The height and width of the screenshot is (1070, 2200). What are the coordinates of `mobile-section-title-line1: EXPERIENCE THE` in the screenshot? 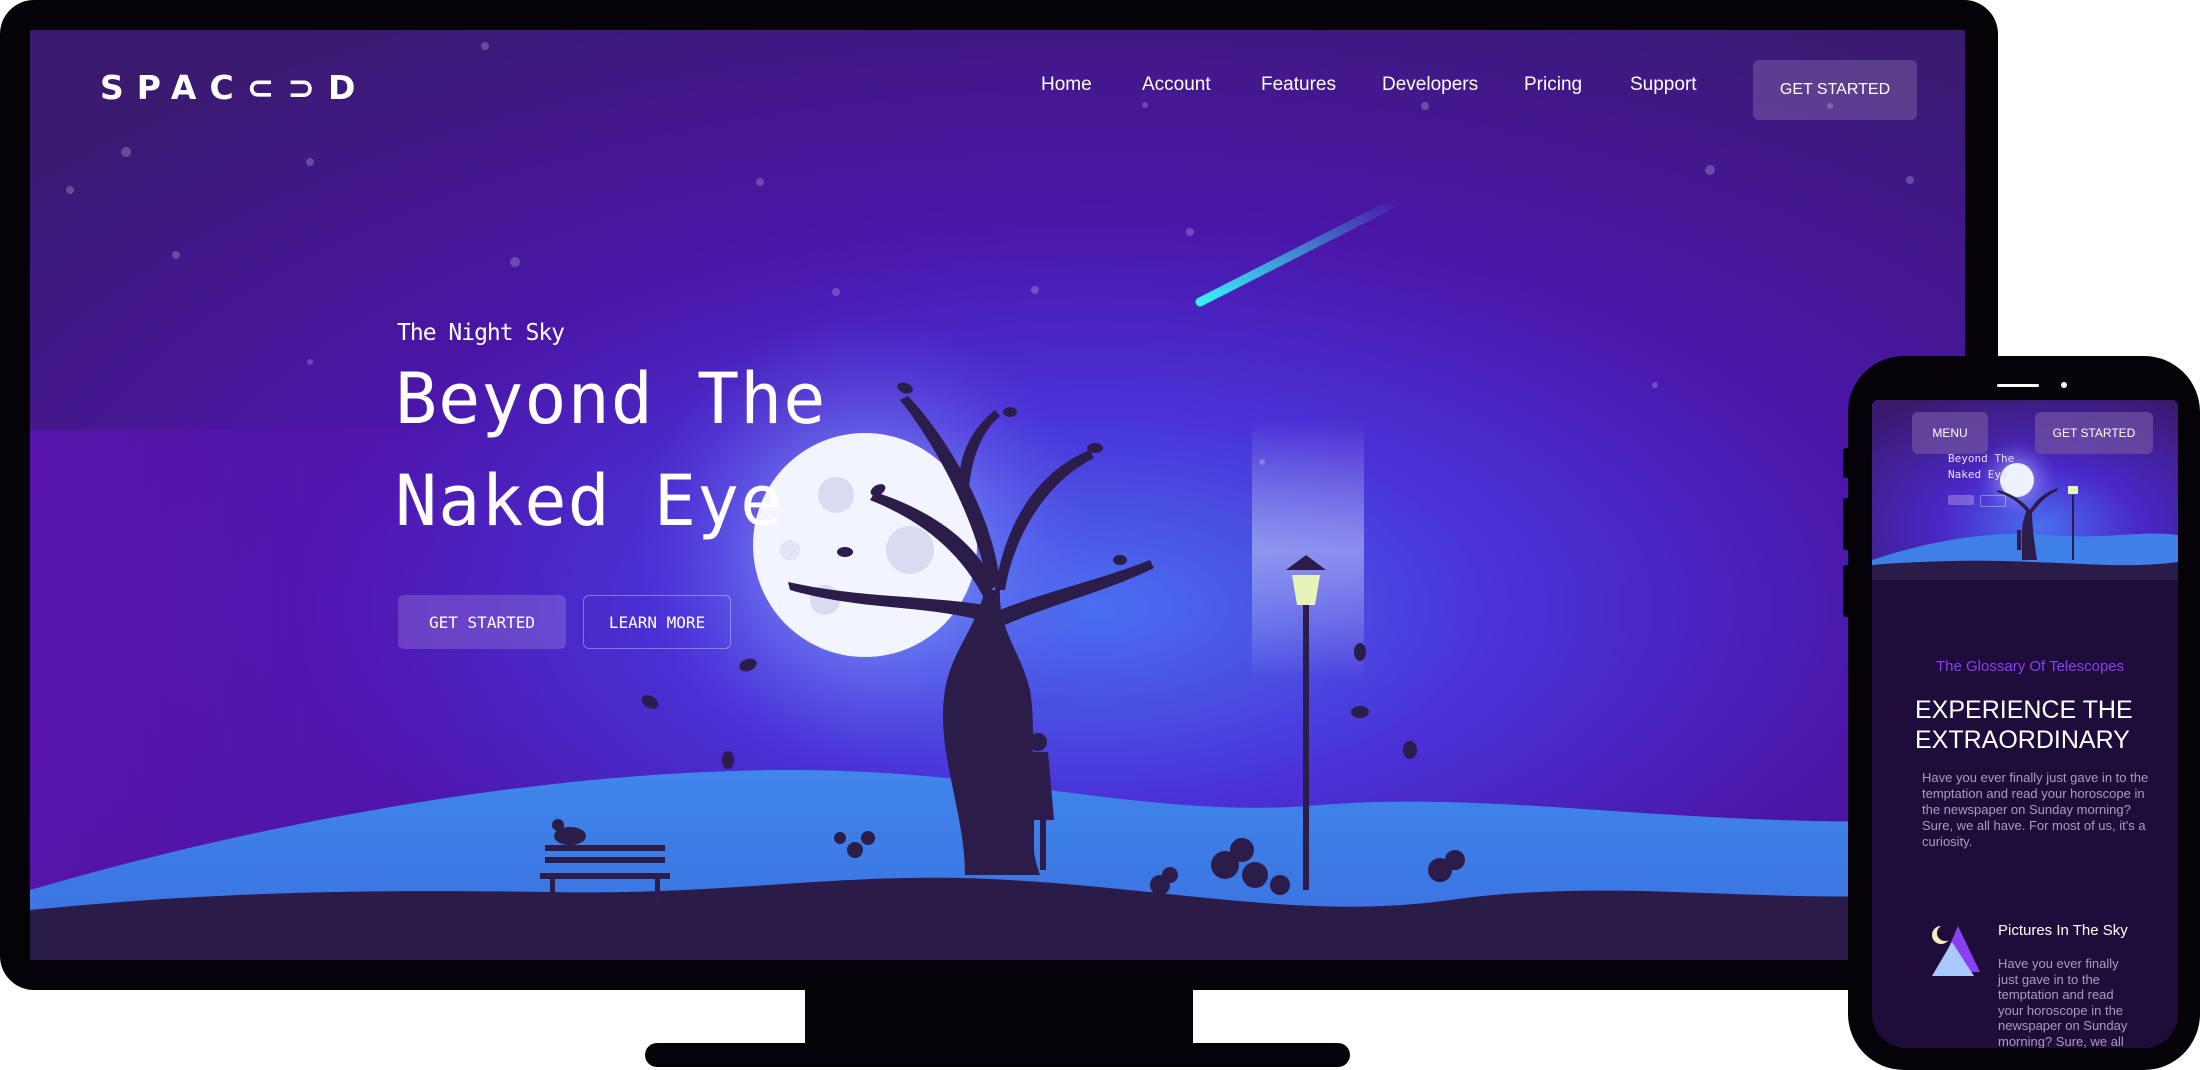 It's located at (2024, 710).